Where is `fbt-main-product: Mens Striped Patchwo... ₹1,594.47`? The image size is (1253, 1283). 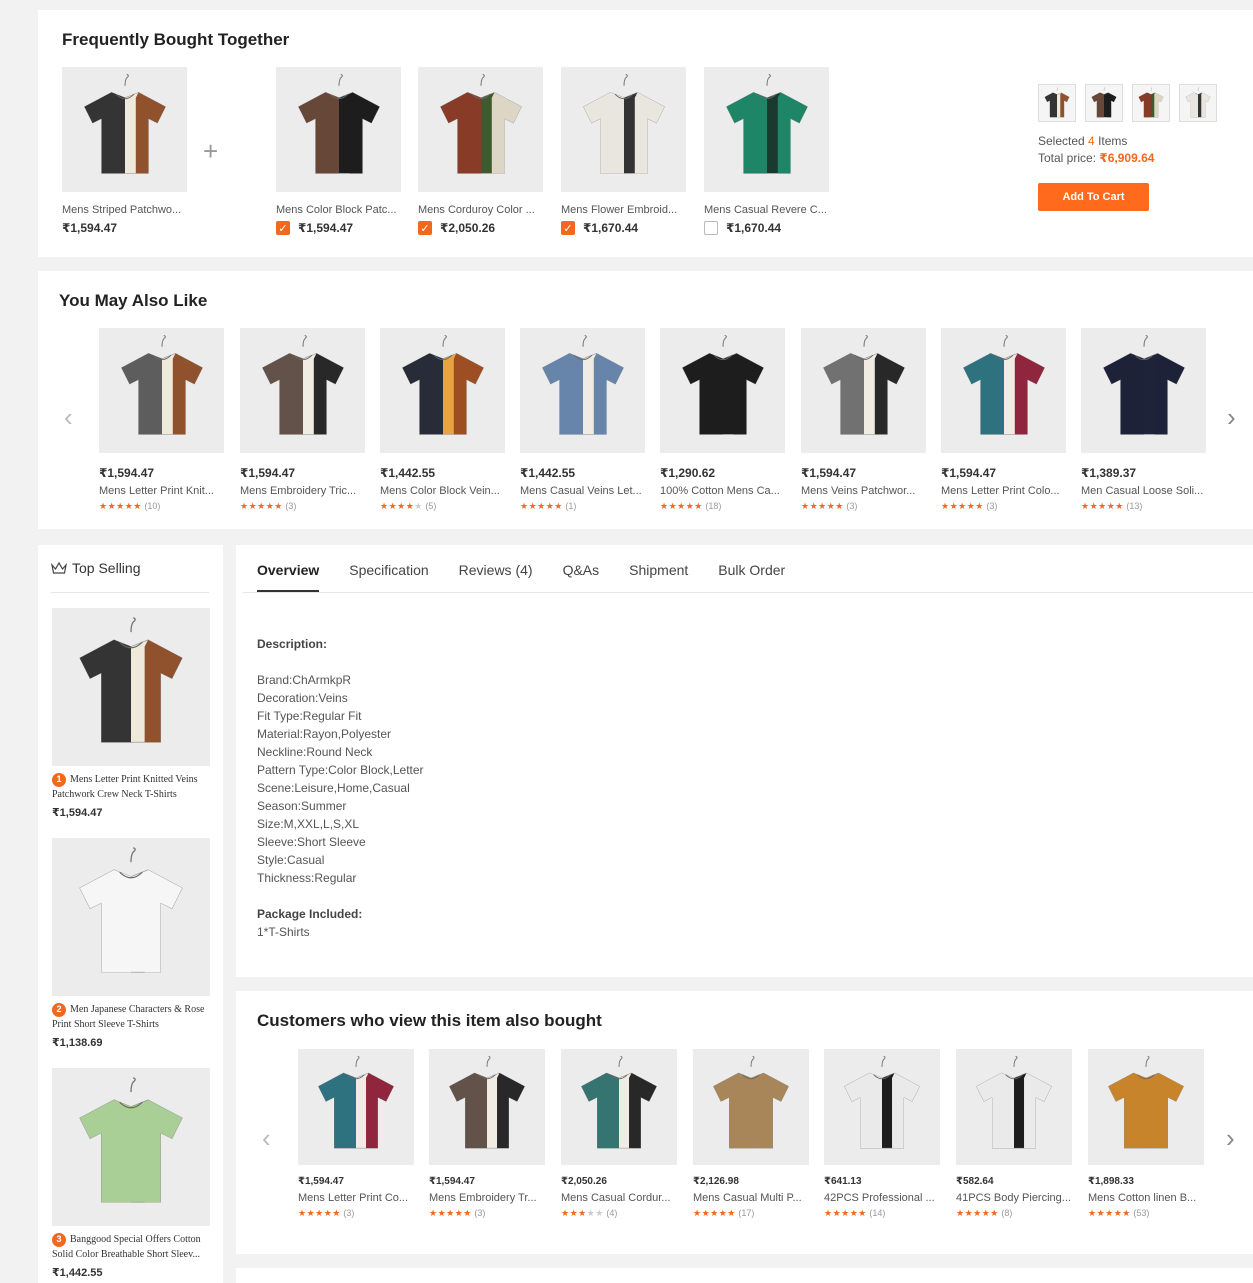 fbt-main-product: Mens Striped Patchwo... ₹1,594.47 is located at coordinates (124, 151).